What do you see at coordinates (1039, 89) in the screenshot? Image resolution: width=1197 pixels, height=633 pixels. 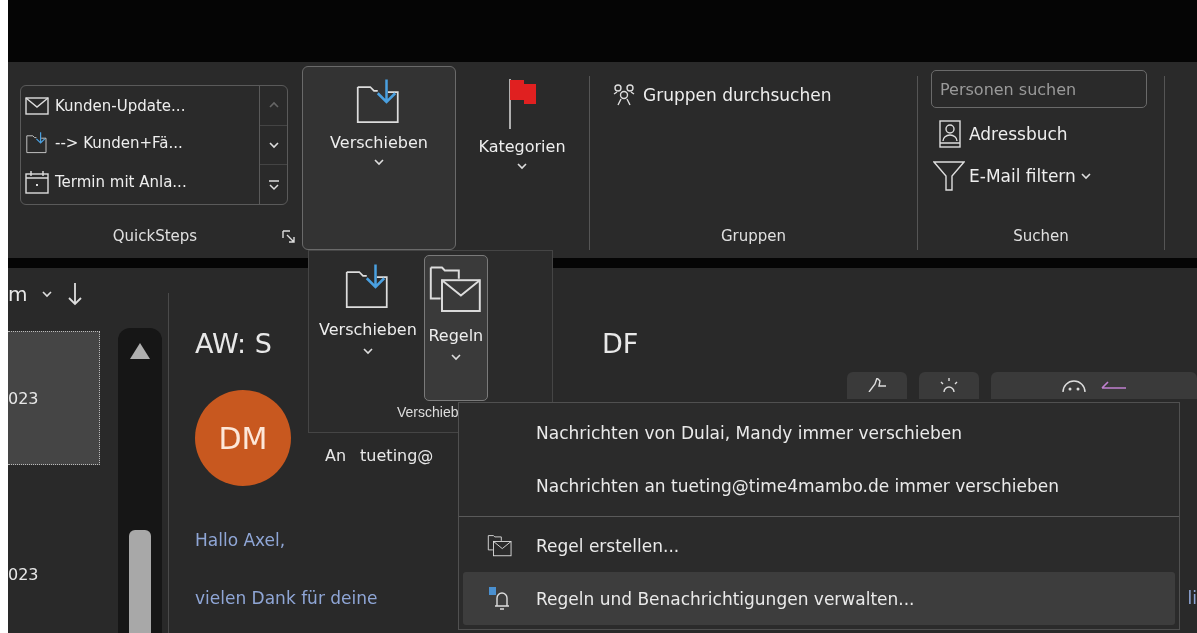 I see `people-search-field: Personen suchen` at bounding box center [1039, 89].